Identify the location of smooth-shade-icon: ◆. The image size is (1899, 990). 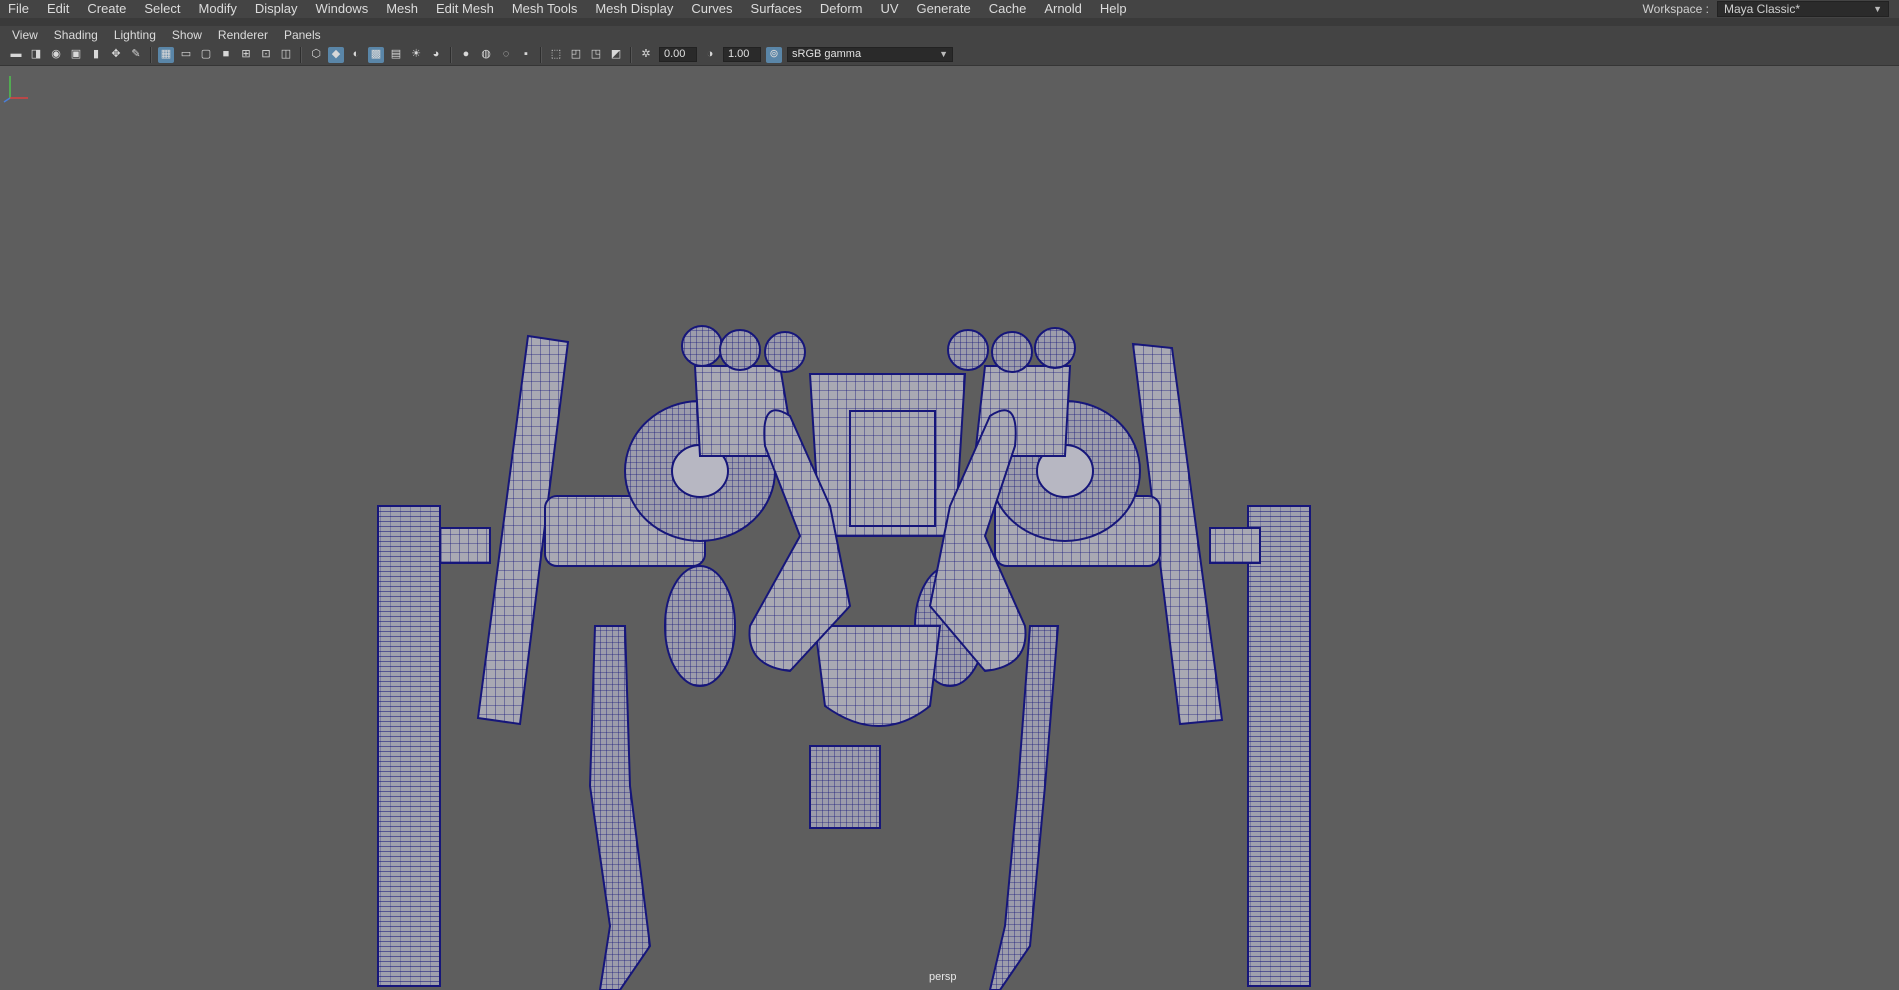
(336, 54).